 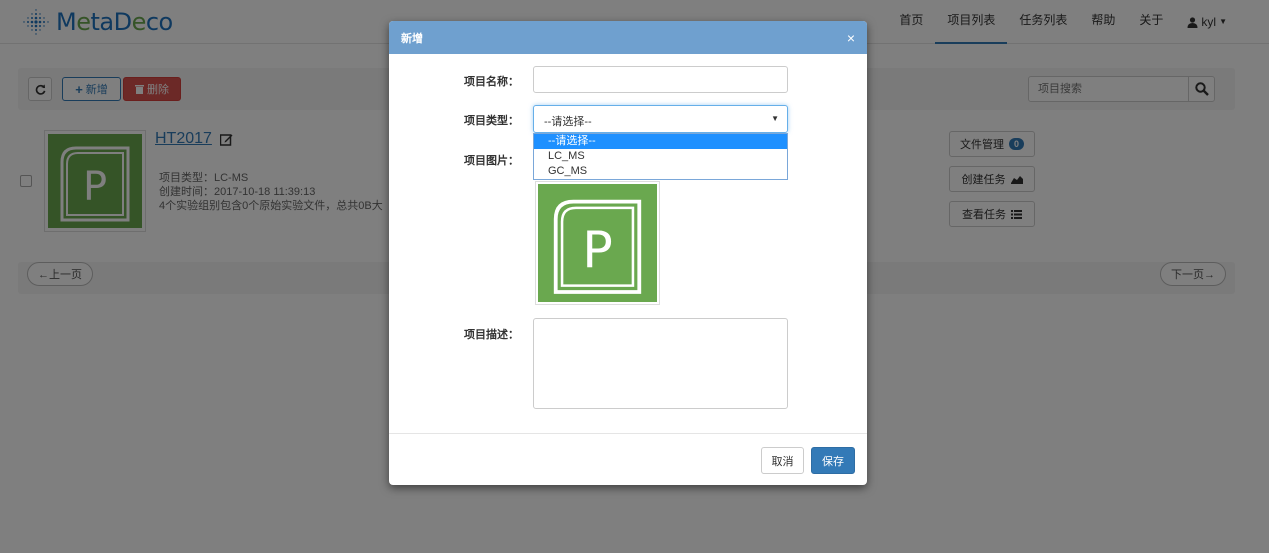 What do you see at coordinates (660, 363) in the screenshot?
I see `project-desc-textarea` at bounding box center [660, 363].